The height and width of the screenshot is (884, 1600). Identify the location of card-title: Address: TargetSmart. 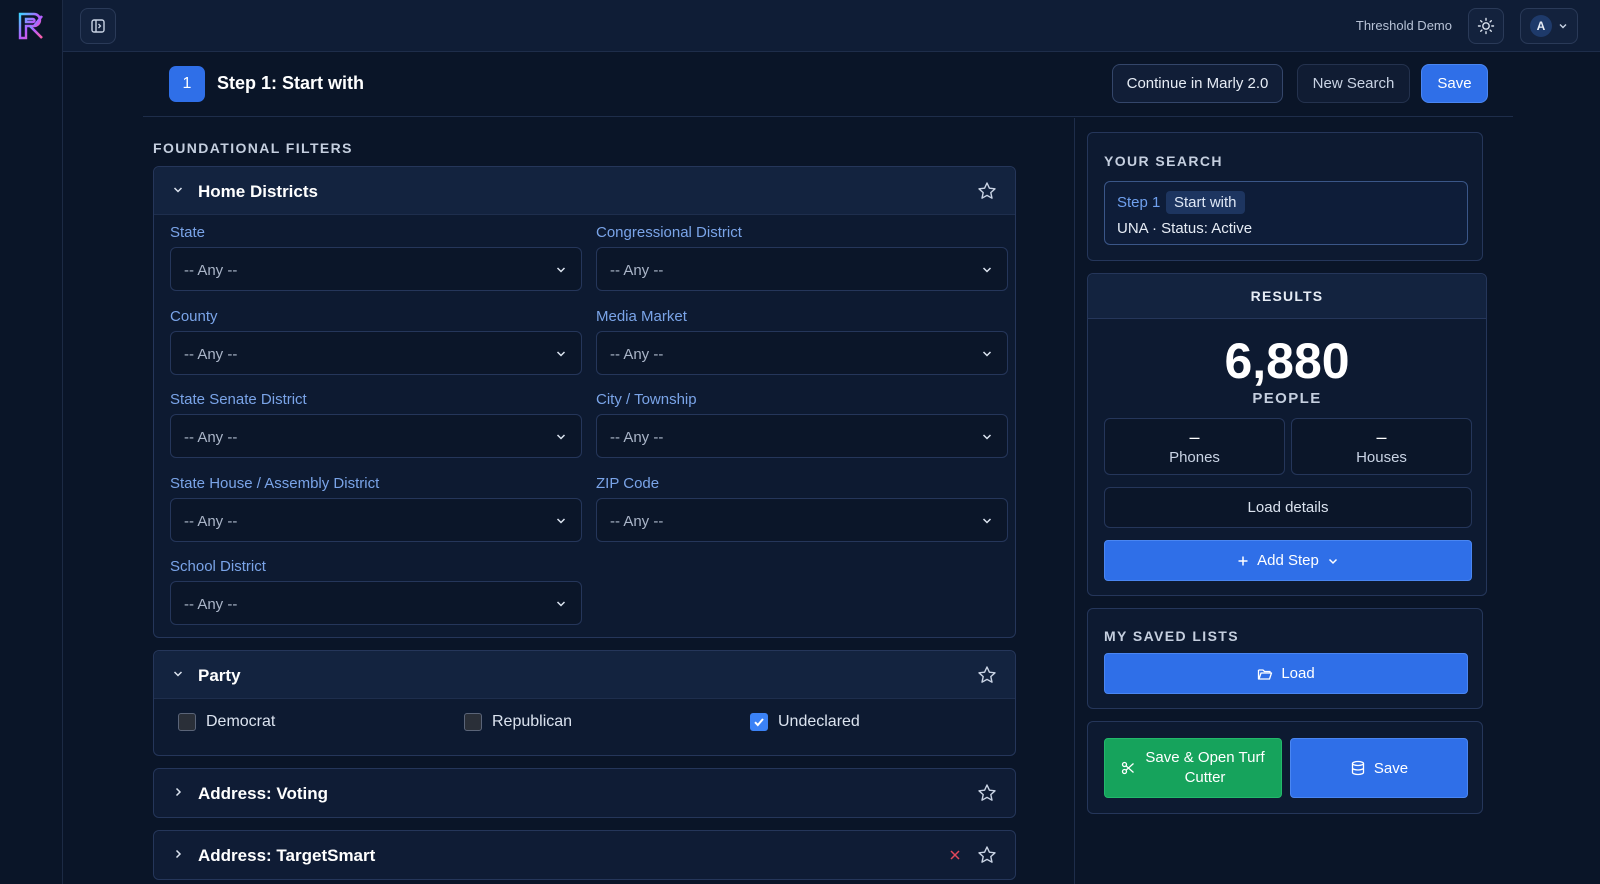
(287, 855).